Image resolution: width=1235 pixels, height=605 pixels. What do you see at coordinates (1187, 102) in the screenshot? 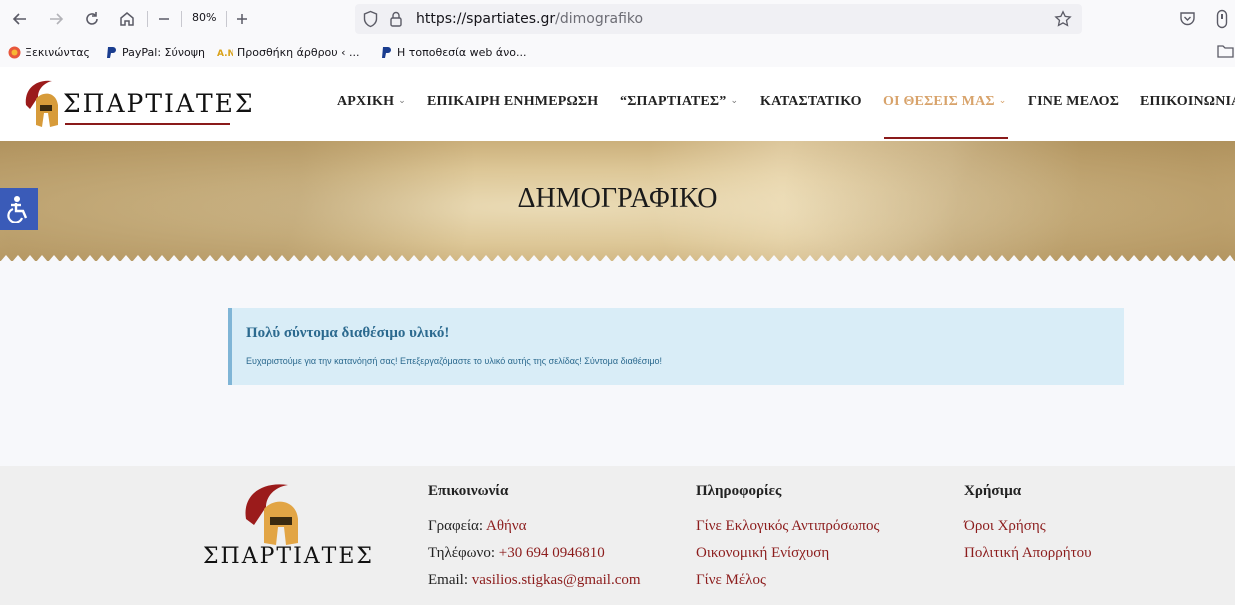
I see `nav-item-contact: ΕΠΙΚΟΙΝΩΝΙΑ` at bounding box center [1187, 102].